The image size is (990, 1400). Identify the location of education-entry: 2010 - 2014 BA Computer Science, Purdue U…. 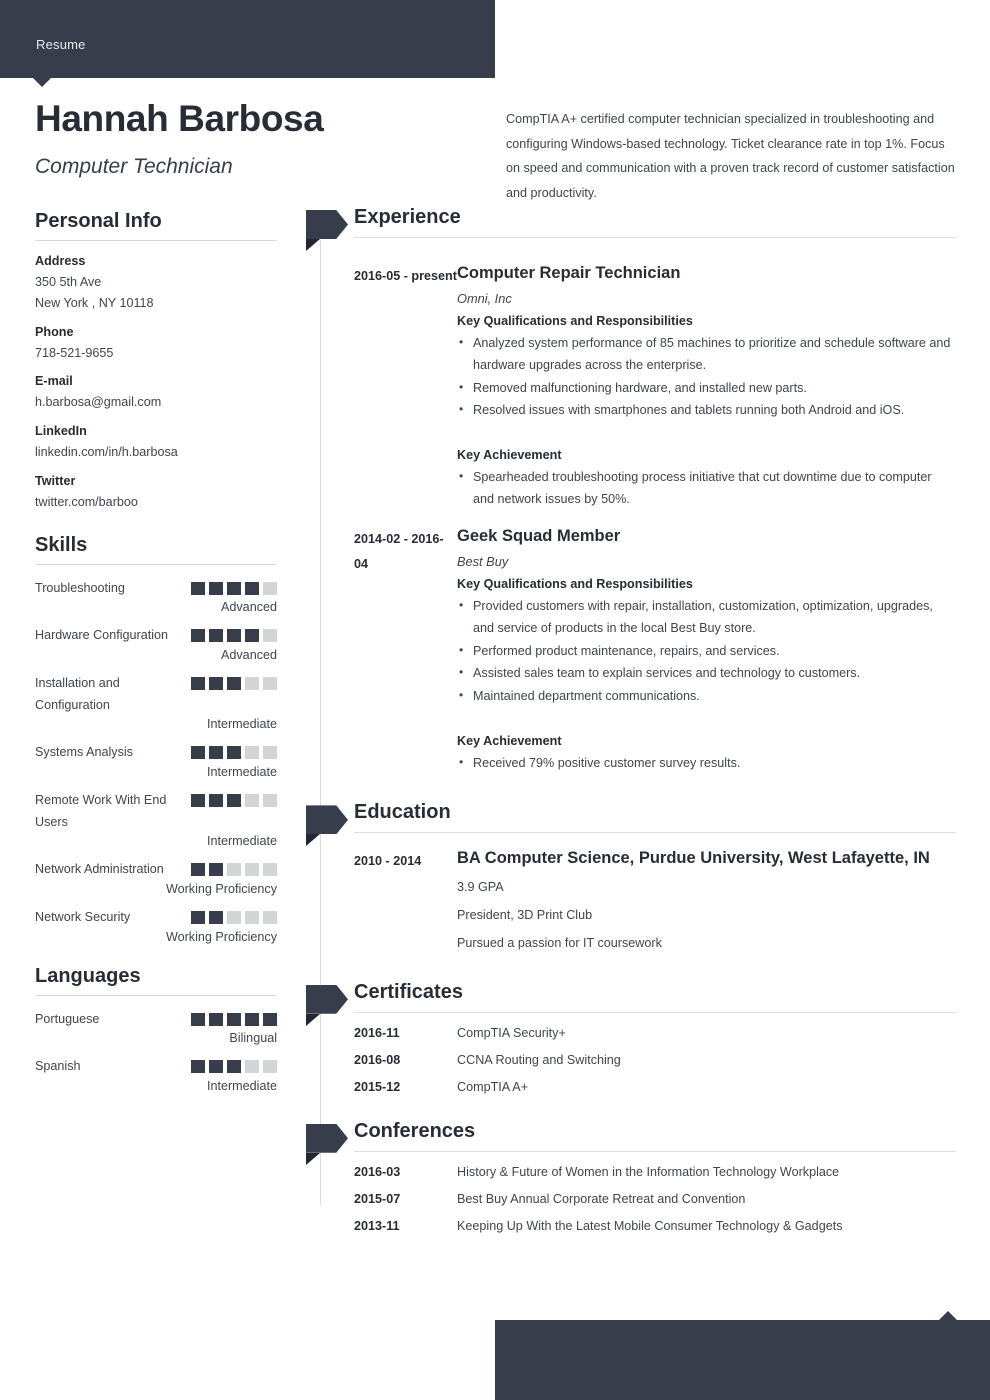
(655, 893).